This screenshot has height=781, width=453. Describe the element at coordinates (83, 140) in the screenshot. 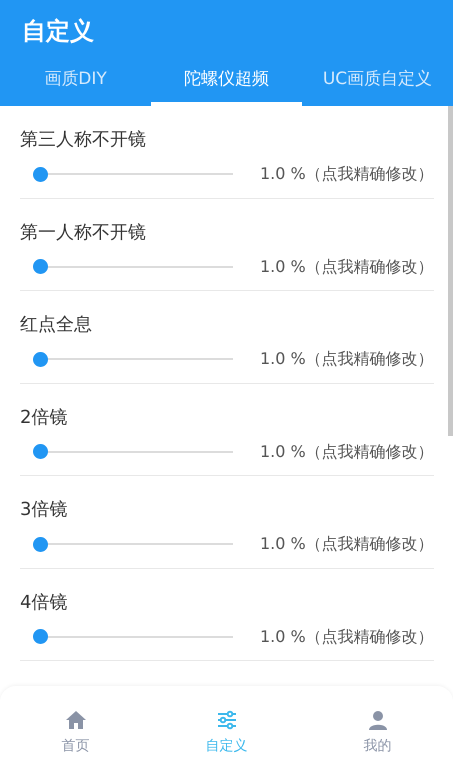

I see `setting-label: 第三人称不开镜` at that location.